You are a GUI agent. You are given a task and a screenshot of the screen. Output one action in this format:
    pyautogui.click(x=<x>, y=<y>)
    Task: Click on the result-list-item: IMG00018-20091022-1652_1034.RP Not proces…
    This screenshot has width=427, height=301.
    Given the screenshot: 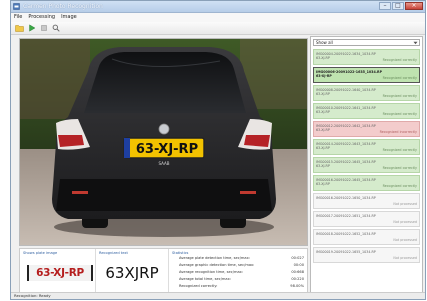 What is the action you would take?
    pyautogui.click(x=366, y=237)
    